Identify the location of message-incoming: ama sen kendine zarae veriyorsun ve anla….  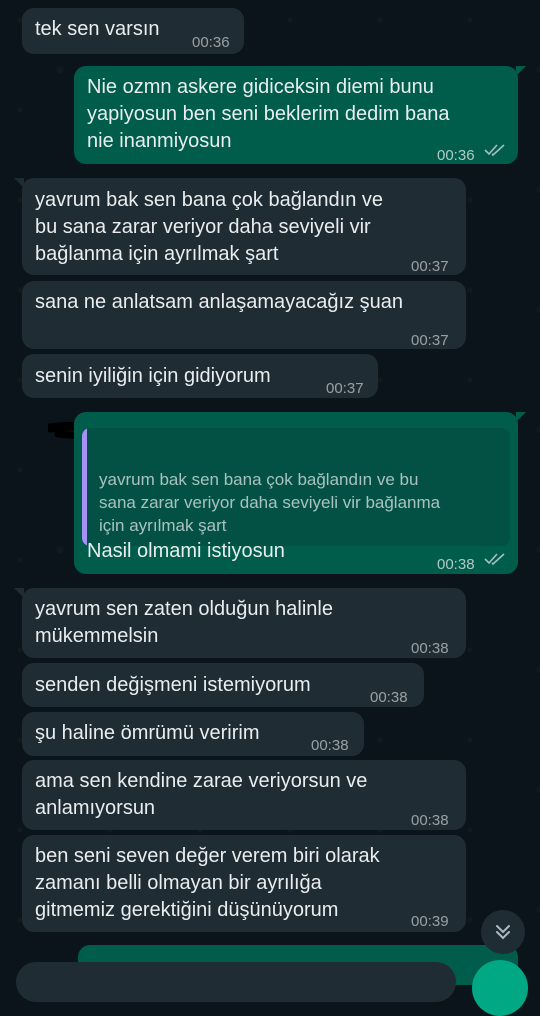
(244, 795).